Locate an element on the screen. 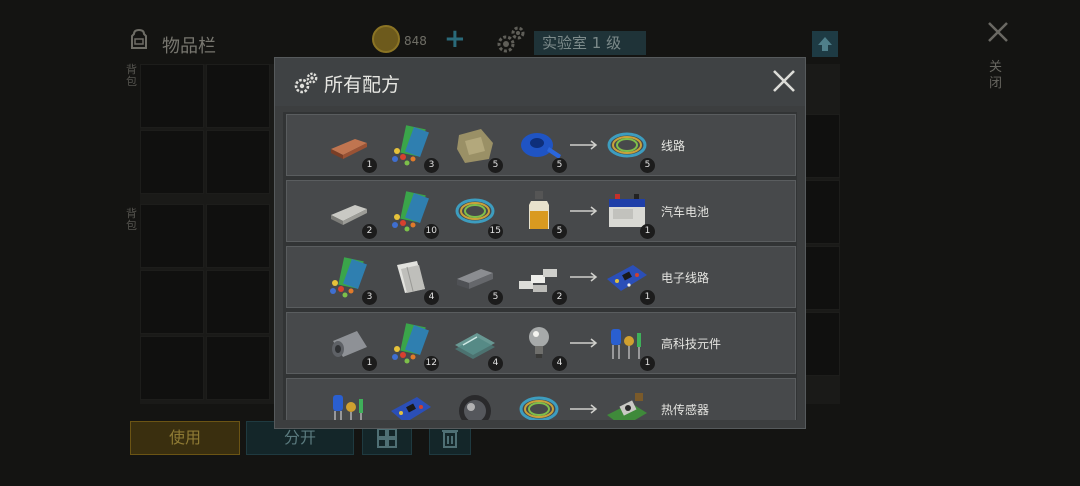 The height and width of the screenshot is (486, 1080). wire-coil-icon is located at coordinates (539, 402).